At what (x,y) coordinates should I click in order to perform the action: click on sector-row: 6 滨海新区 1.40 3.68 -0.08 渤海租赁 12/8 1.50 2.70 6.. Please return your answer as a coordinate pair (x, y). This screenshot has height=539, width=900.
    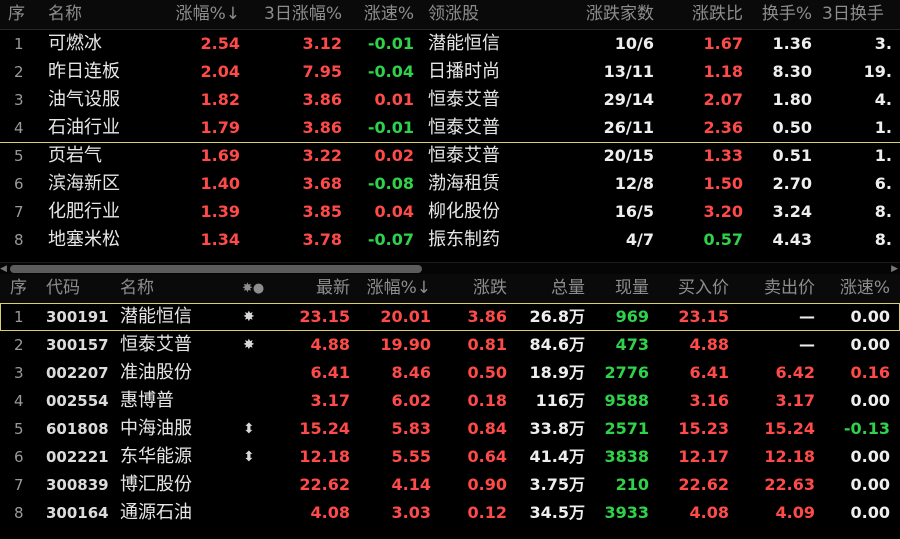
    Looking at the image, I should click on (450, 184).